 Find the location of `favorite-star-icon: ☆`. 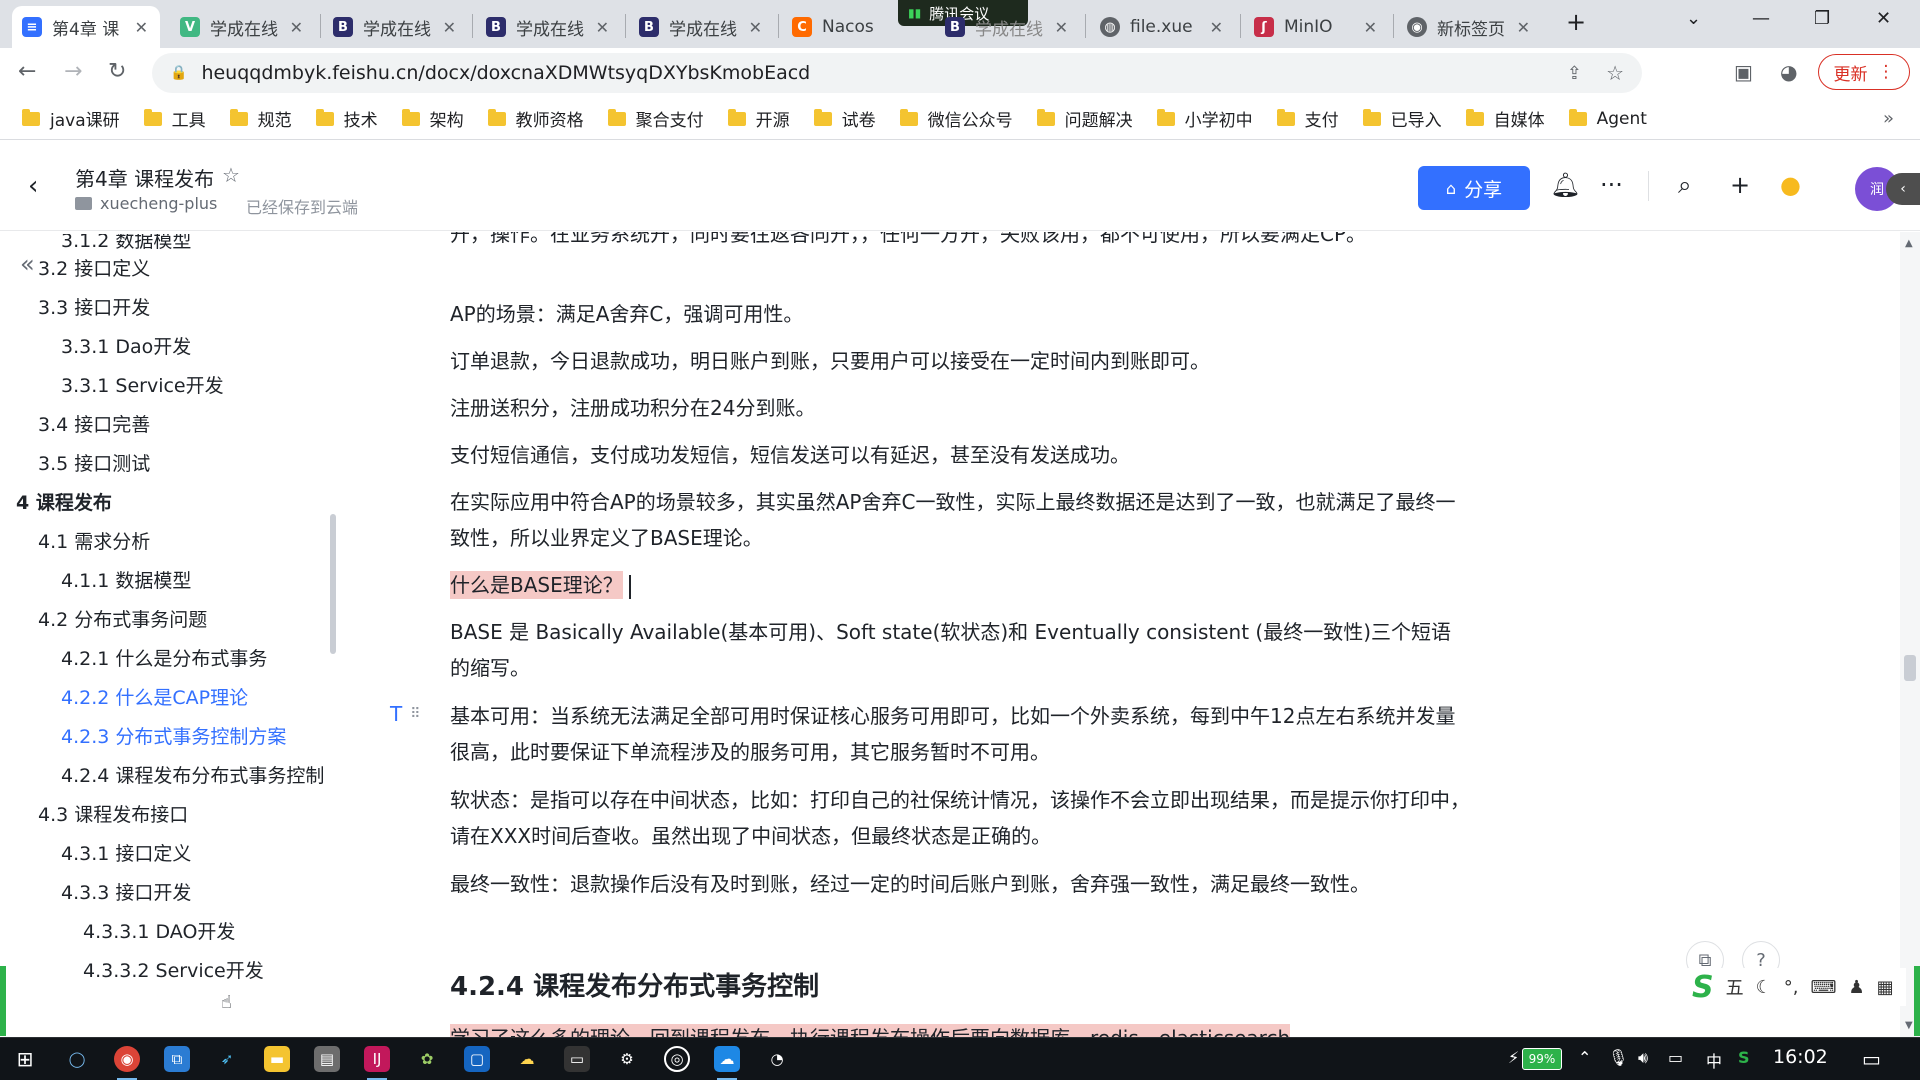

favorite-star-icon: ☆ is located at coordinates (231, 175).